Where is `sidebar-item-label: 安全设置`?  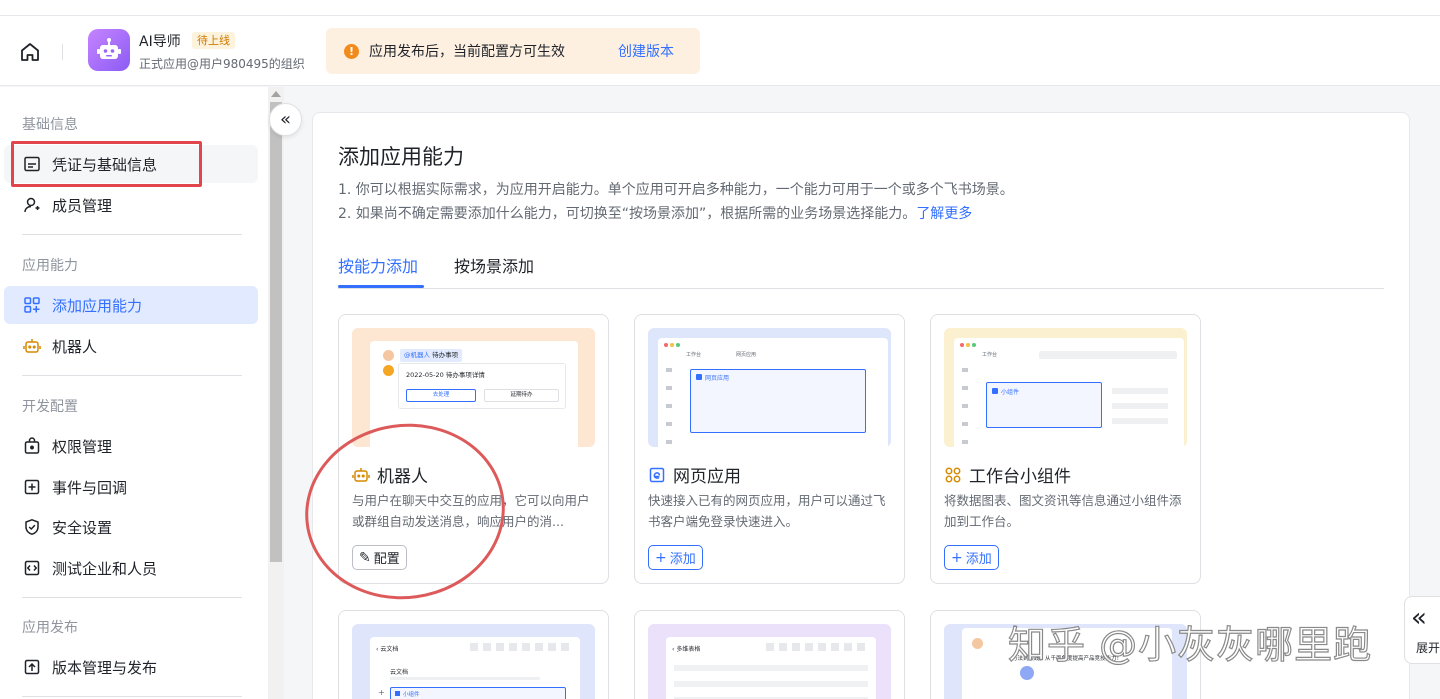 sidebar-item-label: 安全设置 is located at coordinates (82, 527).